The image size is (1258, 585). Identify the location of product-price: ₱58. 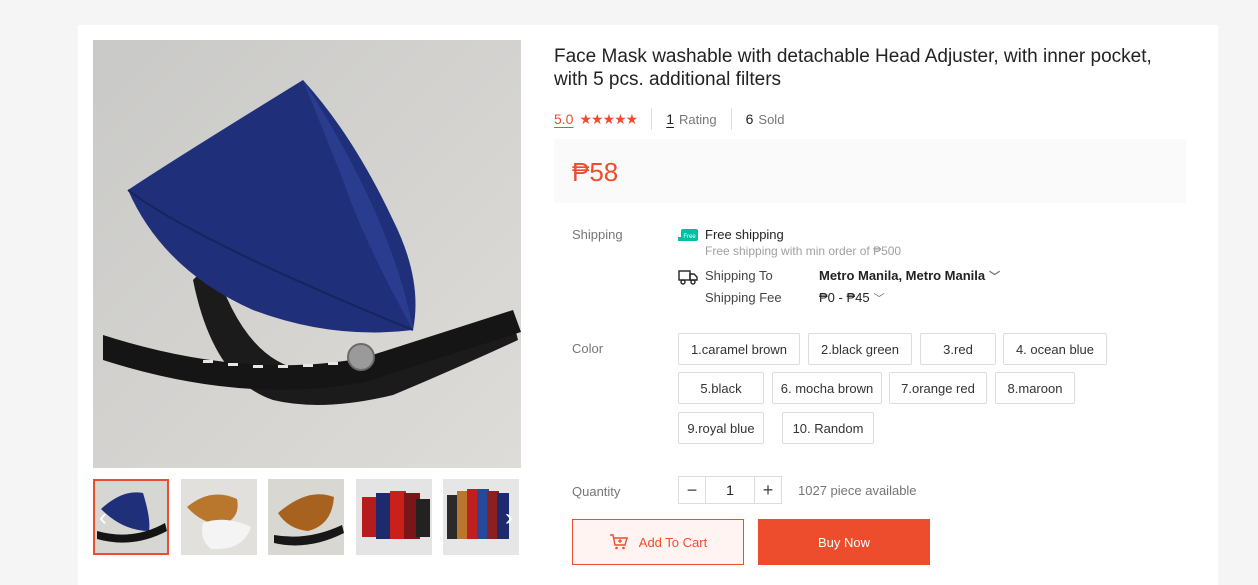
(595, 172).